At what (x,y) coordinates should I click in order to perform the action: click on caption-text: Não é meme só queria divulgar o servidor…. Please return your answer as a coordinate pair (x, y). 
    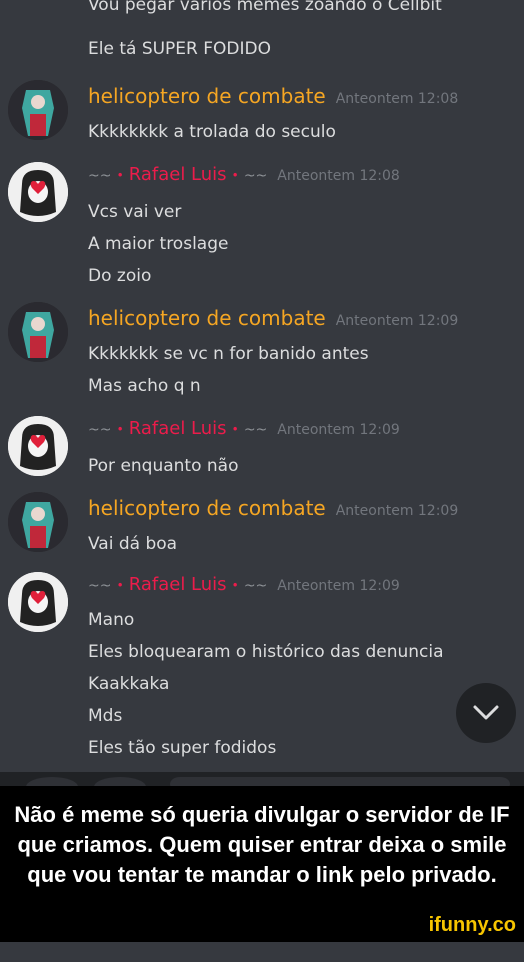
    Looking at the image, I should click on (262, 844).